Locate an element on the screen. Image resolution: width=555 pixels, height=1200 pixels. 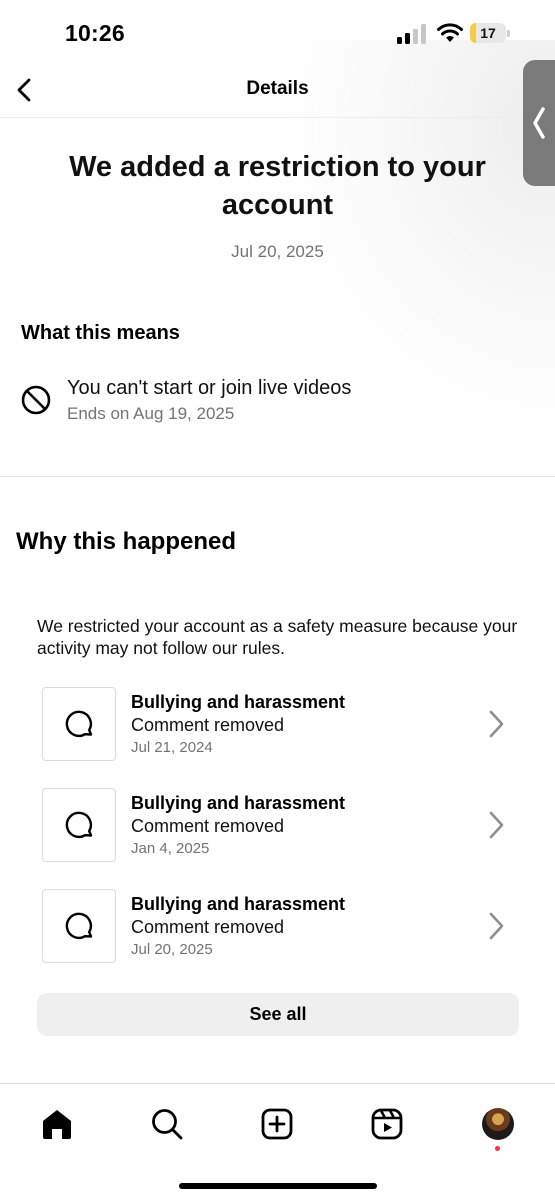
page-title: Details is located at coordinates (277, 88).